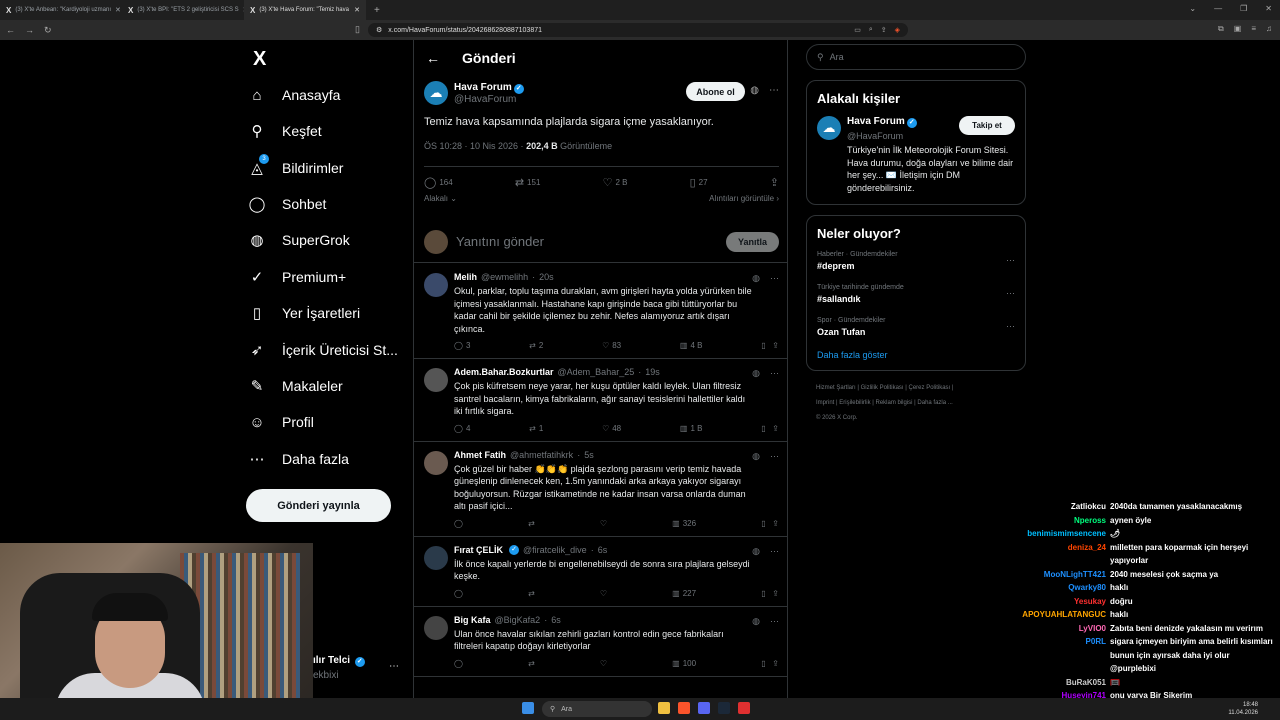 This screenshot has width=1280, height=720. I want to click on account-switcher: ılır Telci ✓ ekbixi ⋯, so click(356, 668).